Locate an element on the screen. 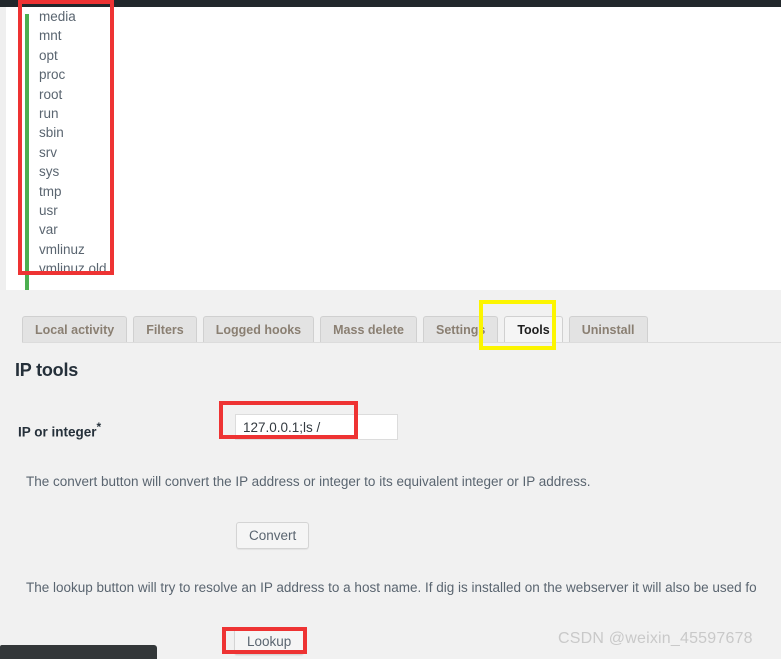 This screenshot has height=659, width=781. page-title: IP tools is located at coordinates (47, 370).